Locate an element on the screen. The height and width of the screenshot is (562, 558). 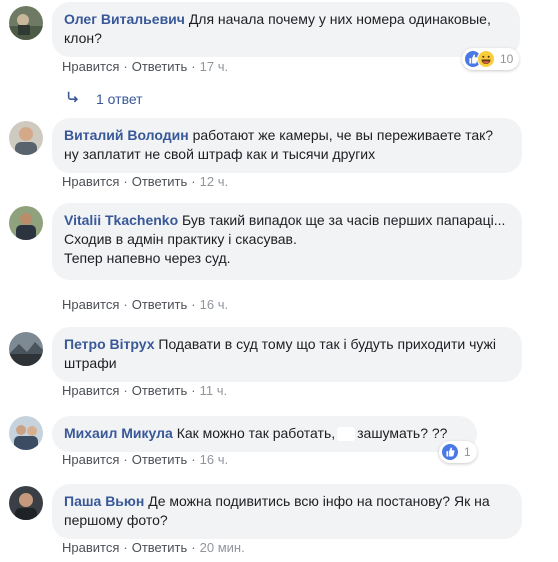
reaction-count: 10 is located at coordinates (507, 59).